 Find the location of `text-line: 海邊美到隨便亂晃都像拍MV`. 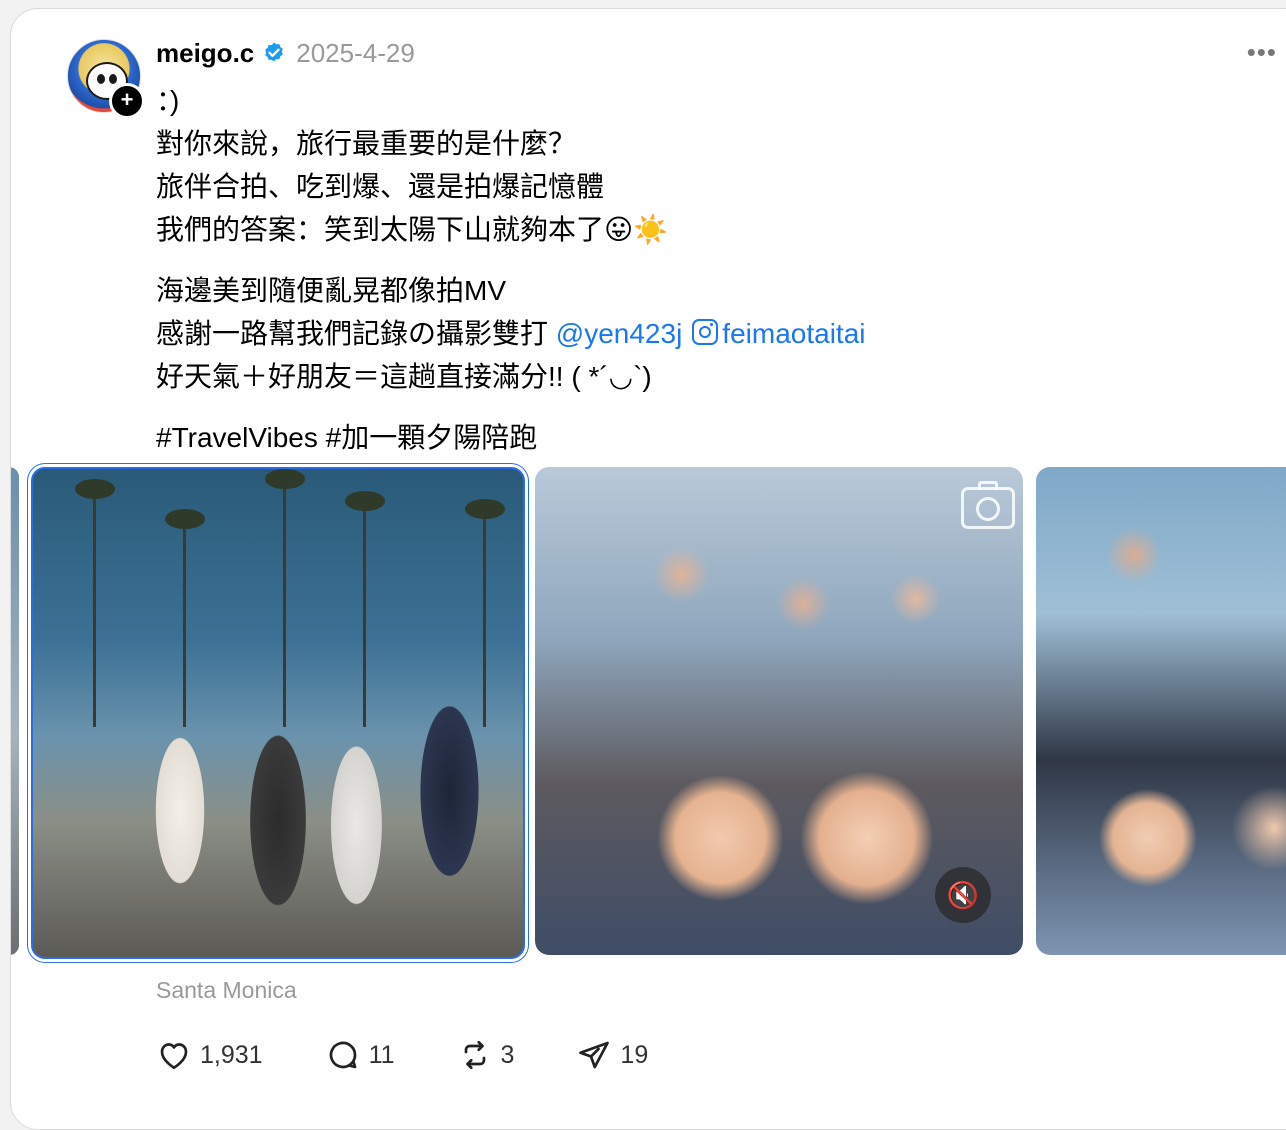

text-line: 海邊美到隨便亂晃都像拍MV is located at coordinates (331, 290).